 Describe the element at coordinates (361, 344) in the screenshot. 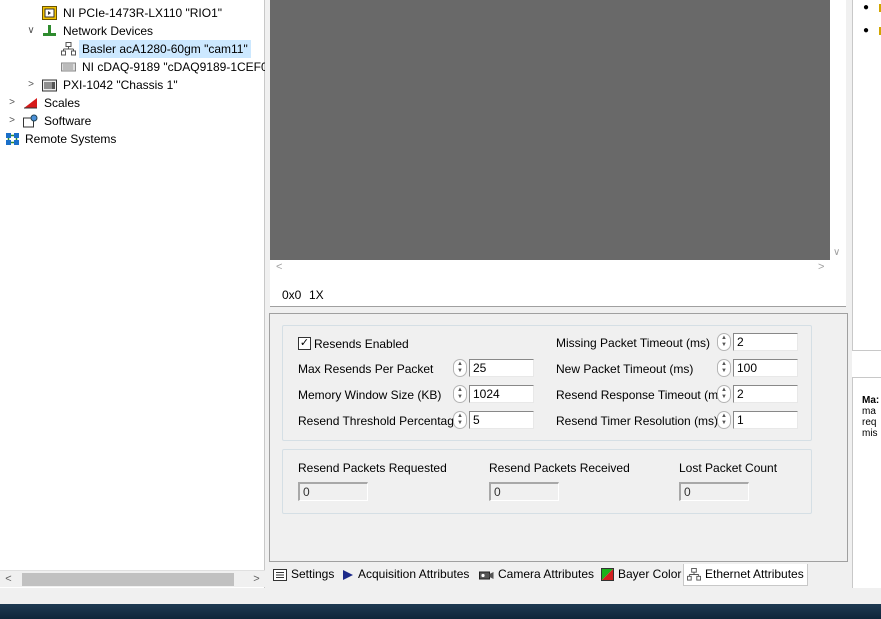

I see `resends-enabled-label: Resends Enabled` at that location.